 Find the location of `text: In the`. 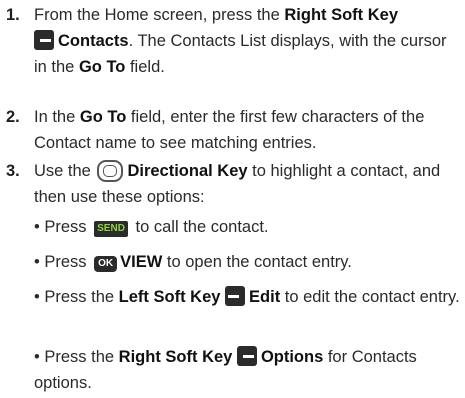

text: In the is located at coordinates (57, 117).